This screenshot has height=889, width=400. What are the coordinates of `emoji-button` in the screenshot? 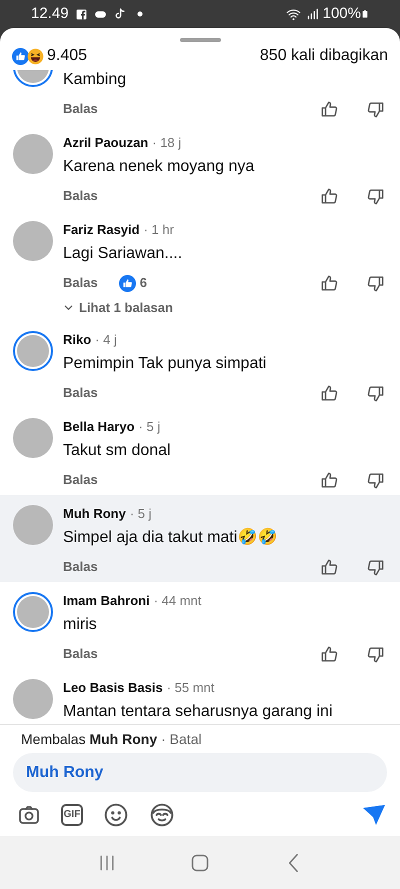 It's located at (116, 815).